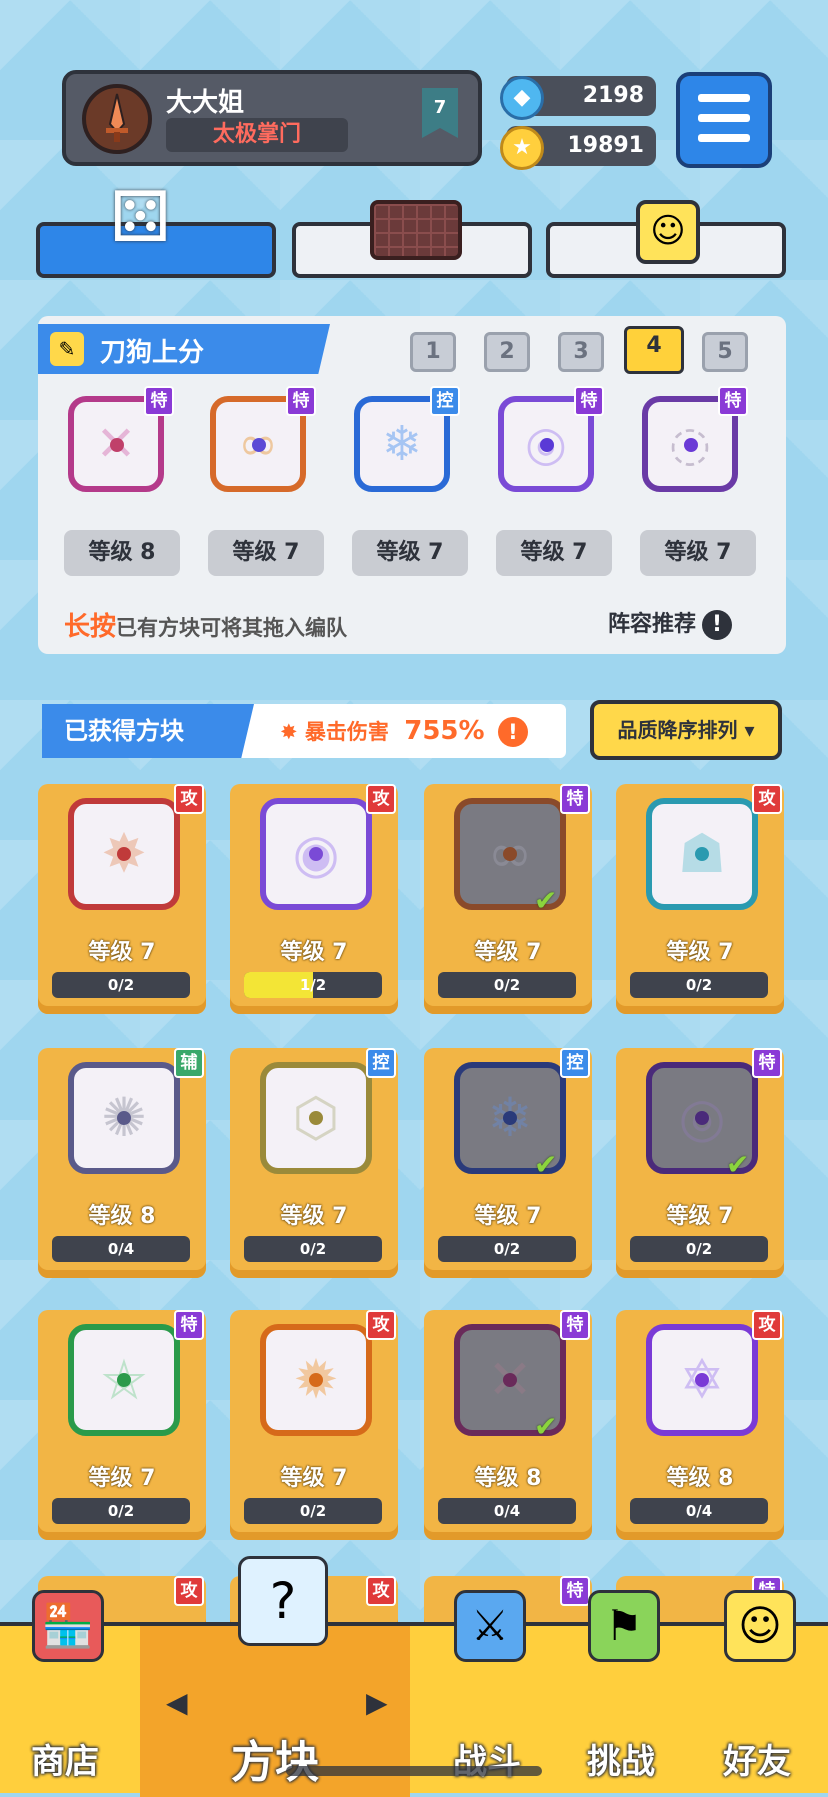 The image size is (828, 1797). What do you see at coordinates (122, 899) in the screenshot?
I see `block-card: ✸攻等级 7 0/2` at bounding box center [122, 899].